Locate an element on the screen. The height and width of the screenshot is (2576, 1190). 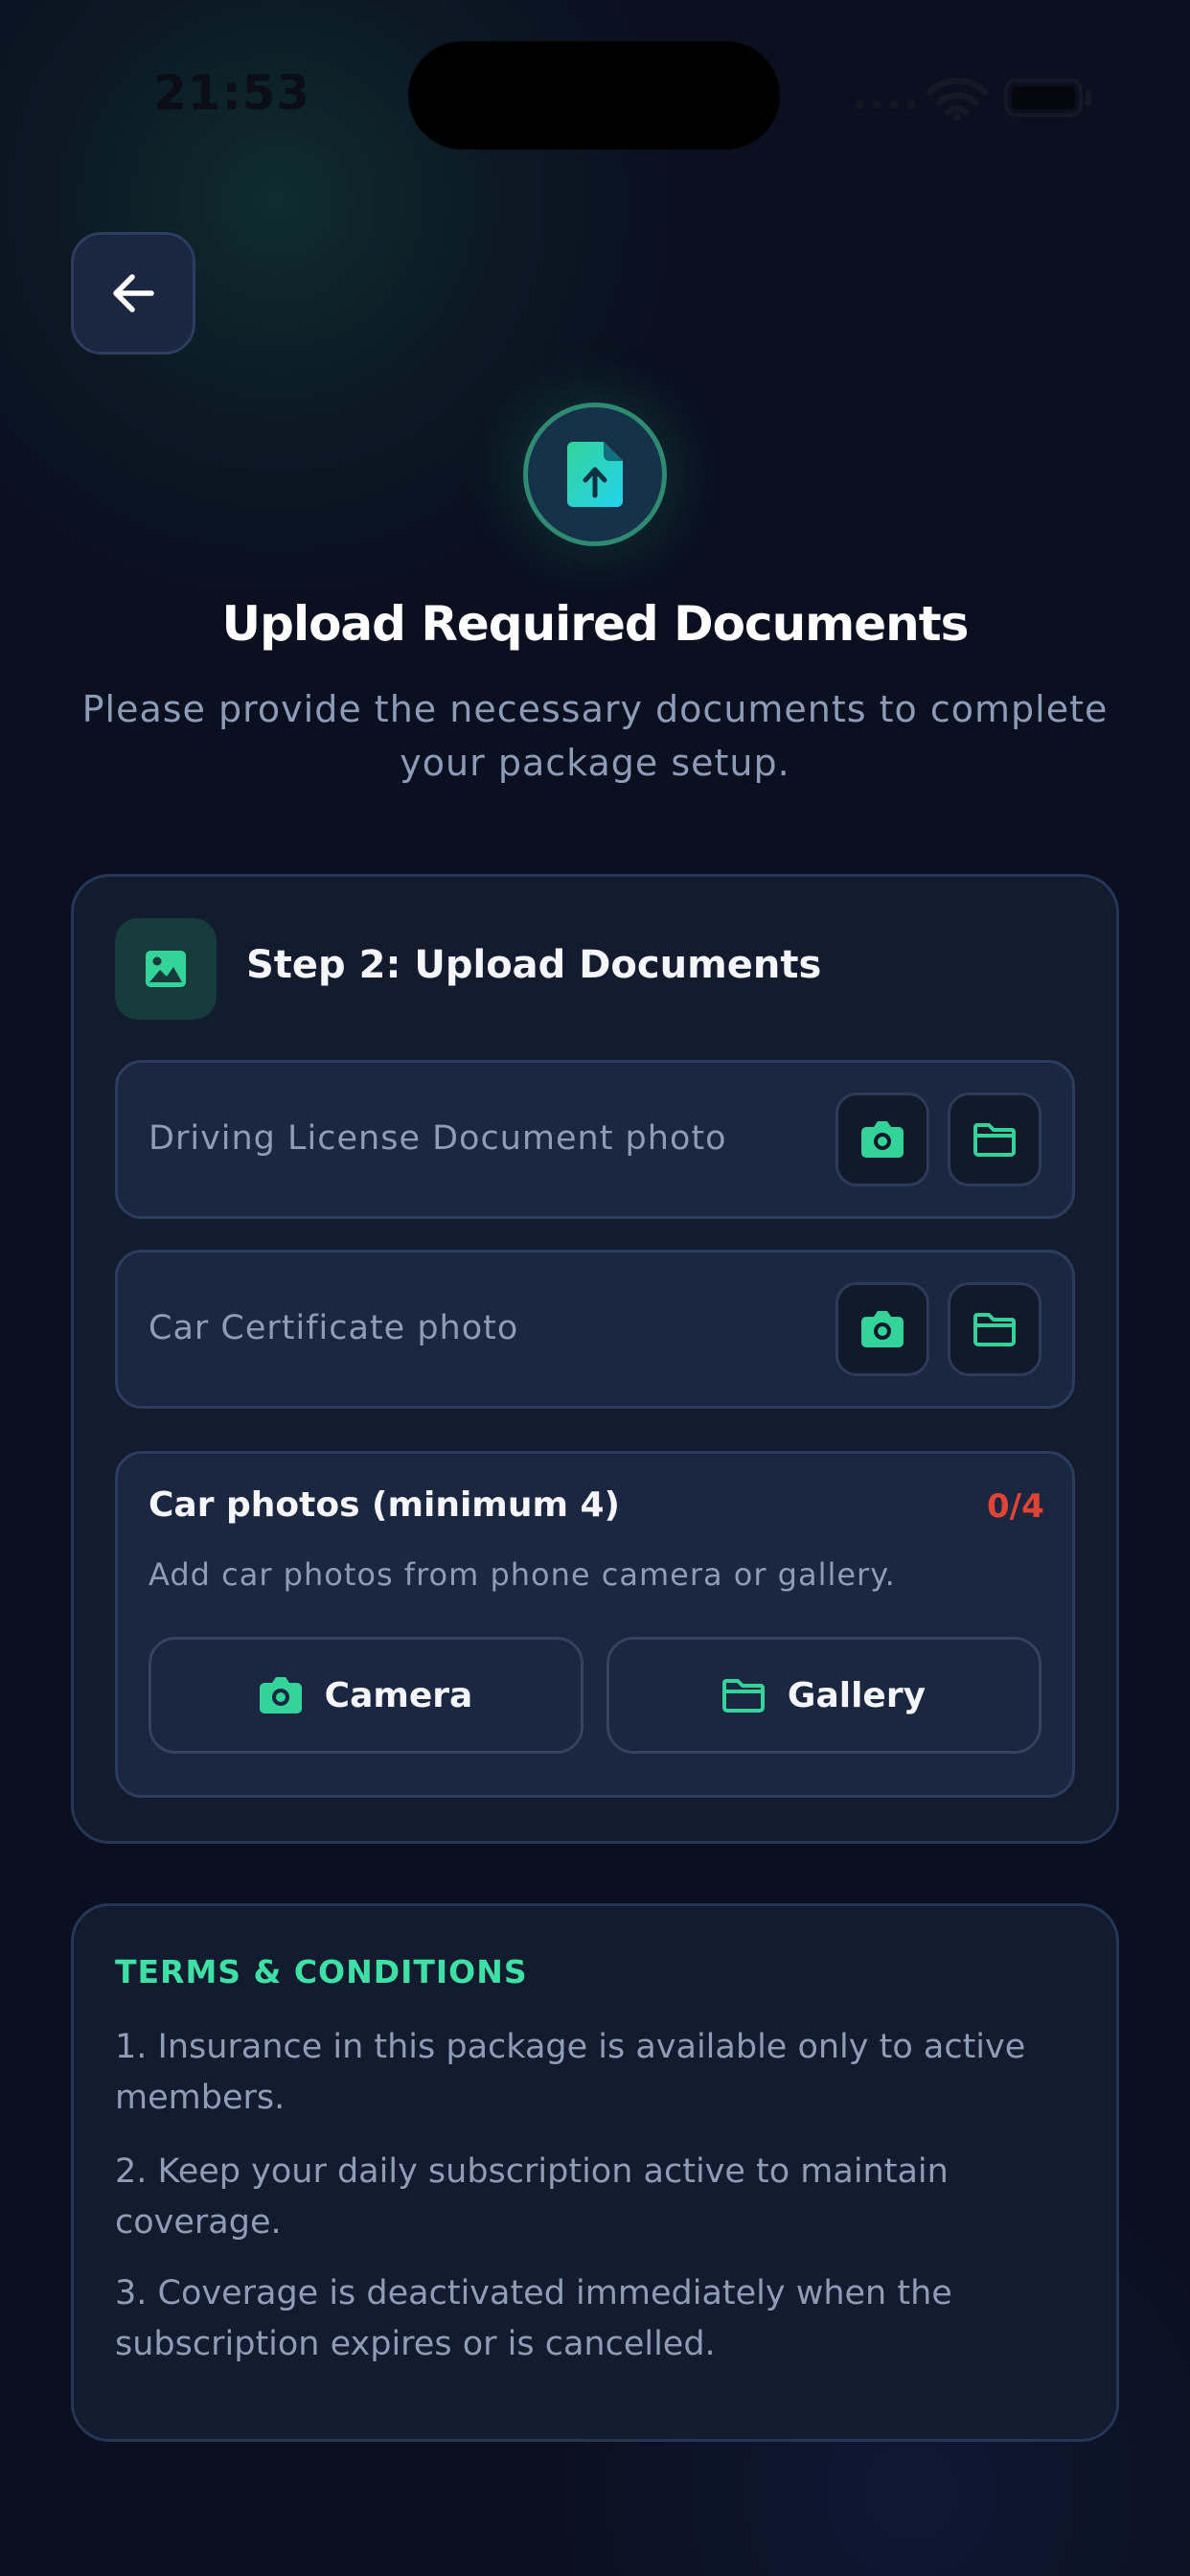
battery-cap is located at coordinates (1089, 97).